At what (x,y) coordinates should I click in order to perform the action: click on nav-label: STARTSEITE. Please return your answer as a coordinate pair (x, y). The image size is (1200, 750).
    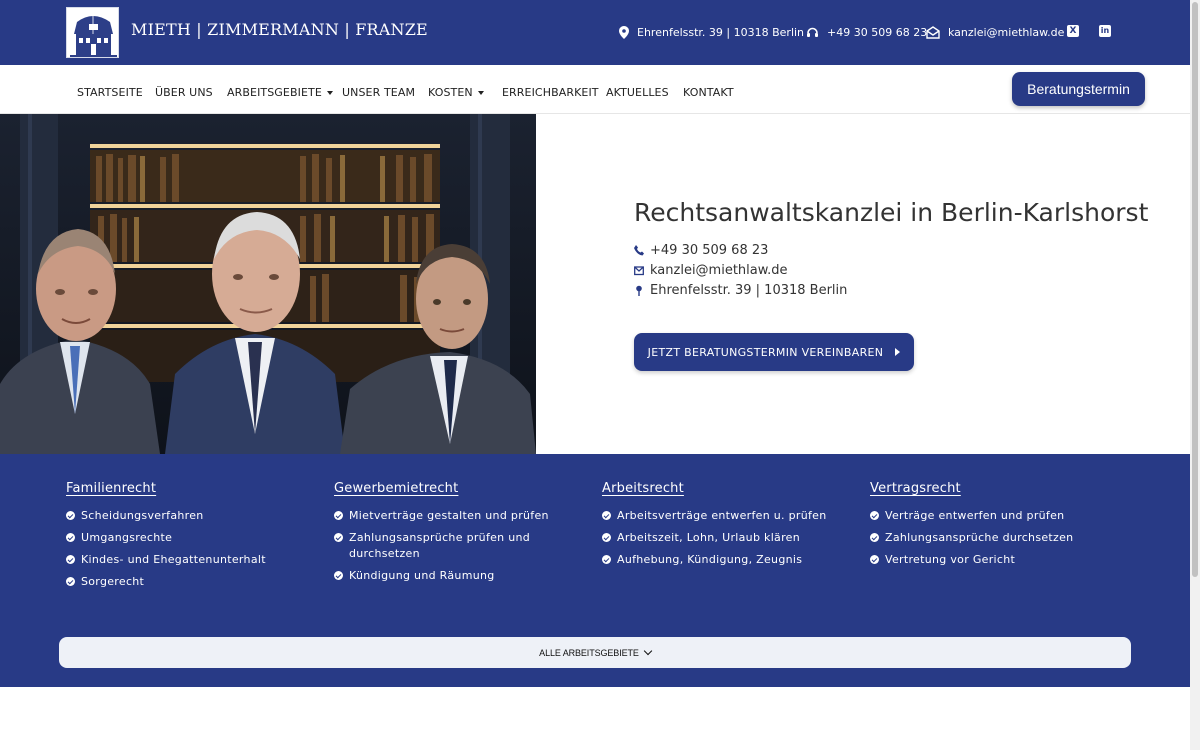
    Looking at the image, I should click on (110, 92).